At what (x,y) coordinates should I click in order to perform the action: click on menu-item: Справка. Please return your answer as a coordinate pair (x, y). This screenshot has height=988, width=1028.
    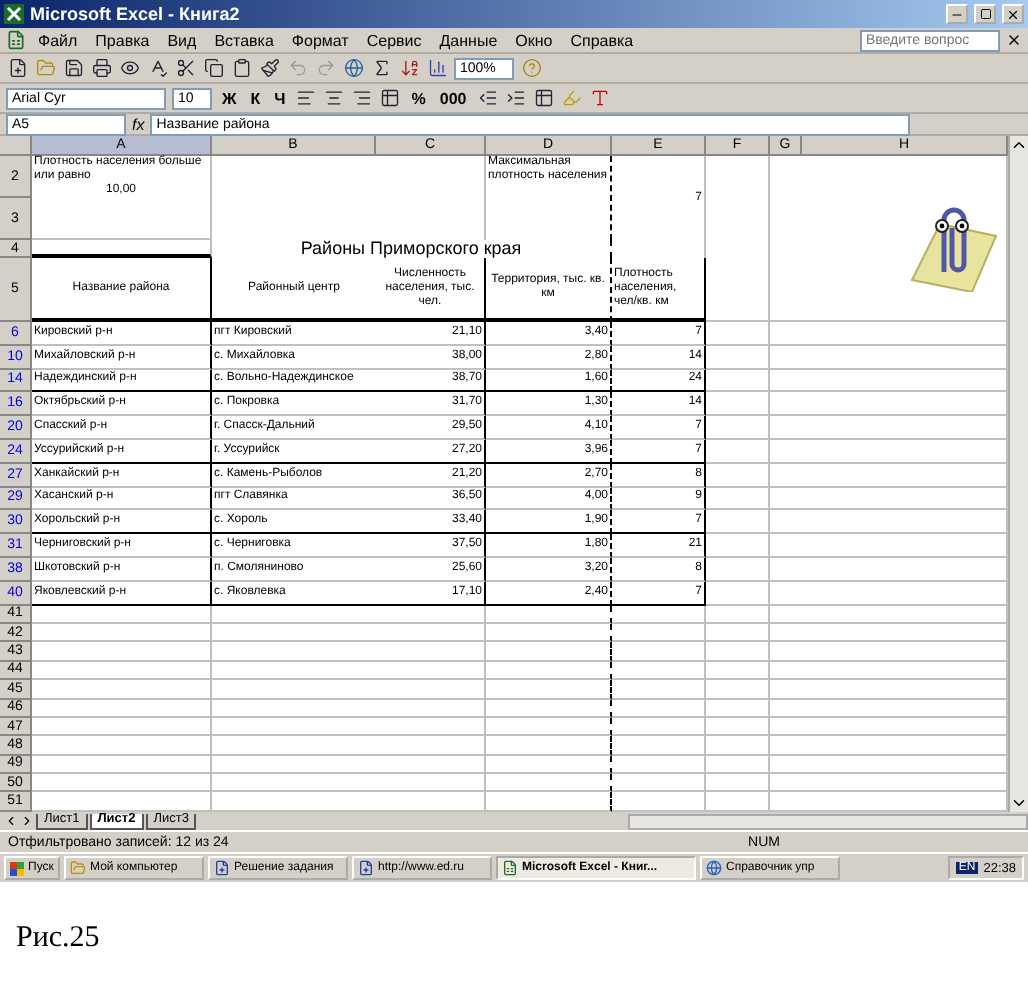
    Looking at the image, I should click on (602, 40).